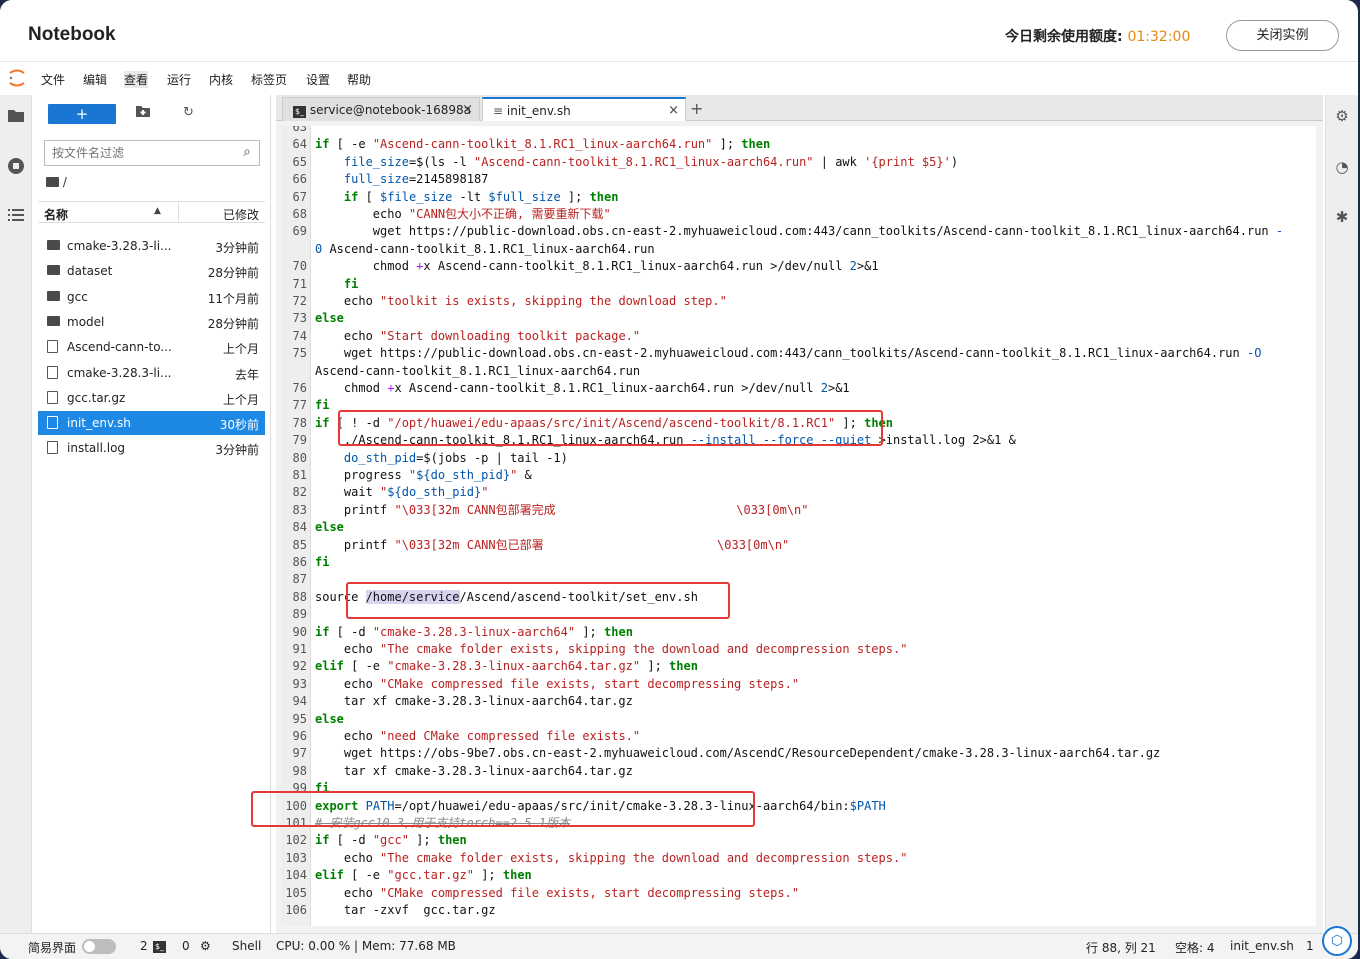 The height and width of the screenshot is (959, 1360). Describe the element at coordinates (1342, 167) in the screenshot. I see `debugger-gauge-icon: ◔` at that location.